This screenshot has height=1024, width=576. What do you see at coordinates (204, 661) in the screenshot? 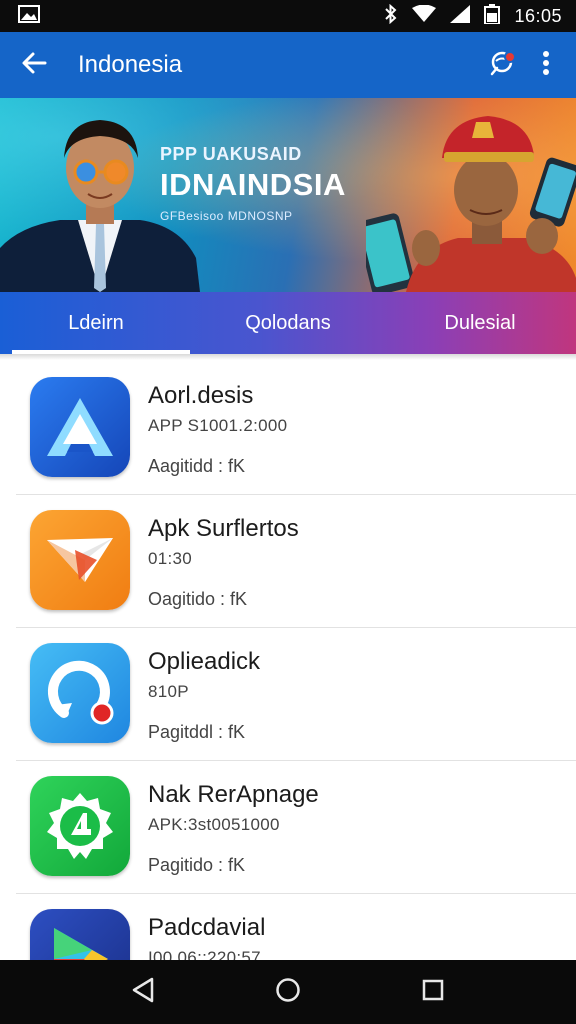
I see `app-title: Oplieadick` at bounding box center [204, 661].